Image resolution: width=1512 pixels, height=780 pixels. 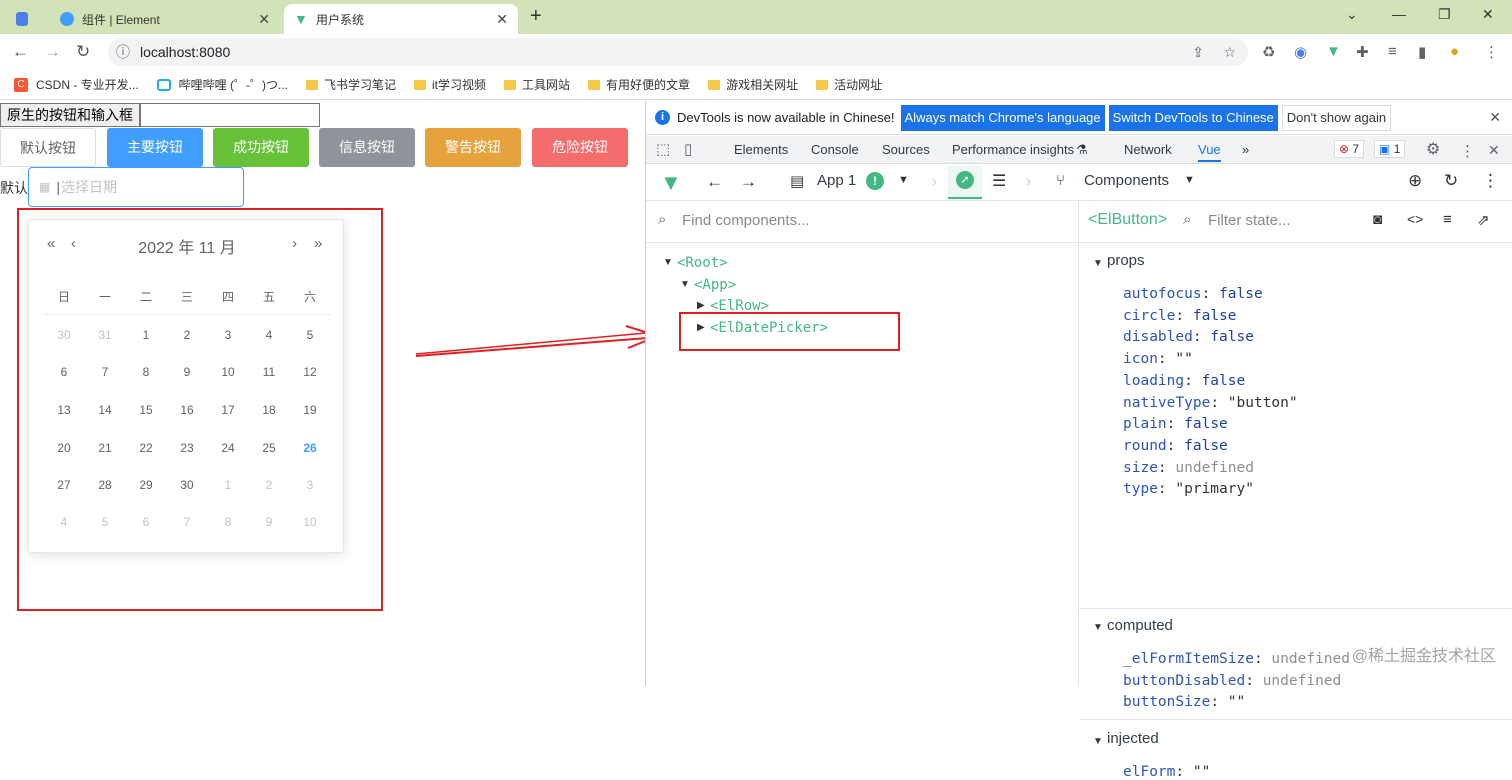 What do you see at coordinates (136, 187) in the screenshot?
I see `date-picker-input: ▦ | 选择日期` at bounding box center [136, 187].